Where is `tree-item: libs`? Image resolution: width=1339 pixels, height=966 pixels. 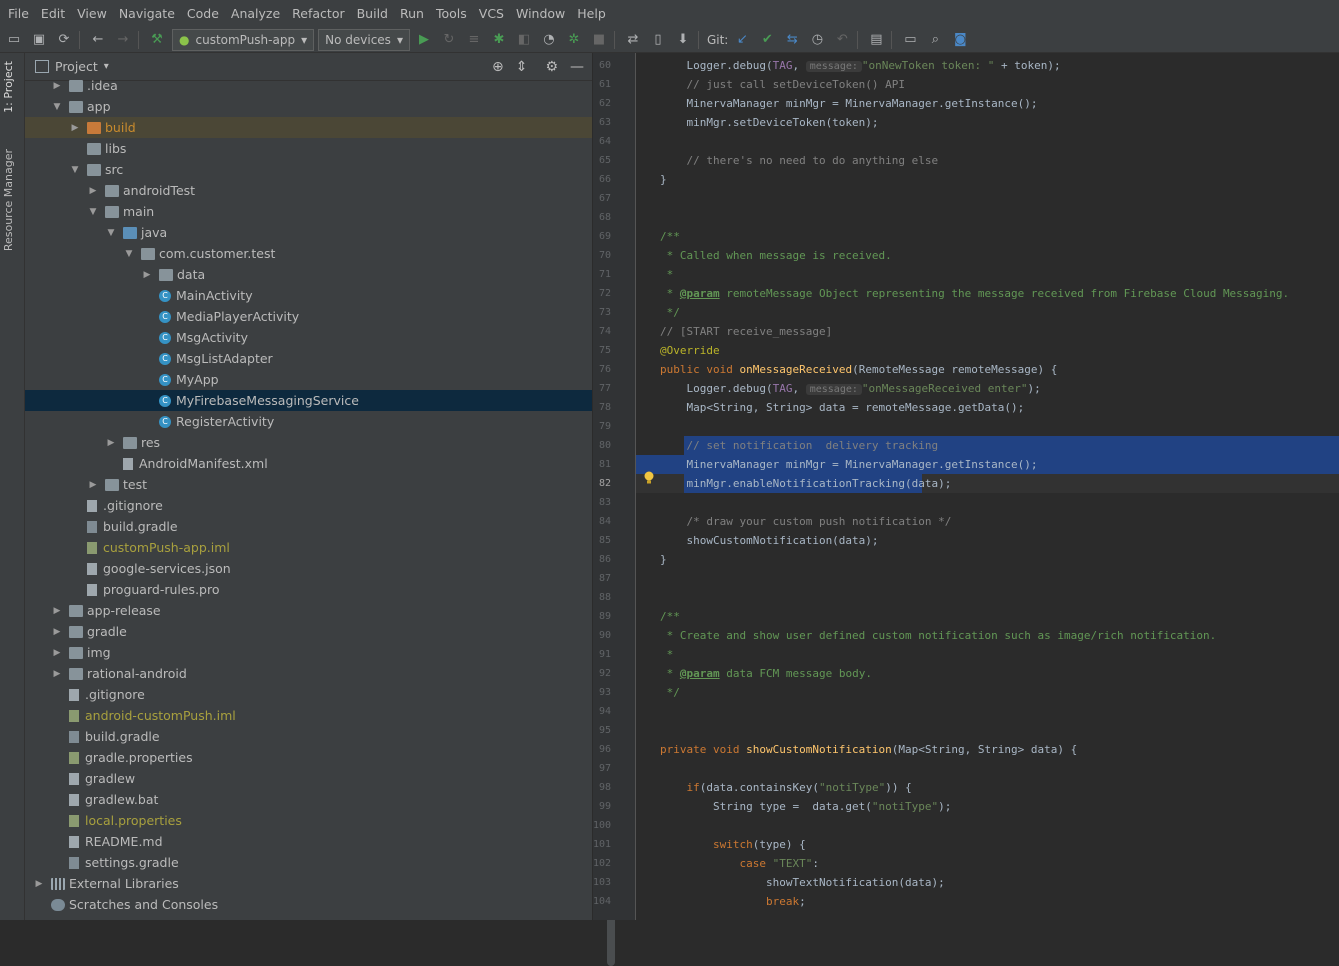 tree-item: libs is located at coordinates (308, 148).